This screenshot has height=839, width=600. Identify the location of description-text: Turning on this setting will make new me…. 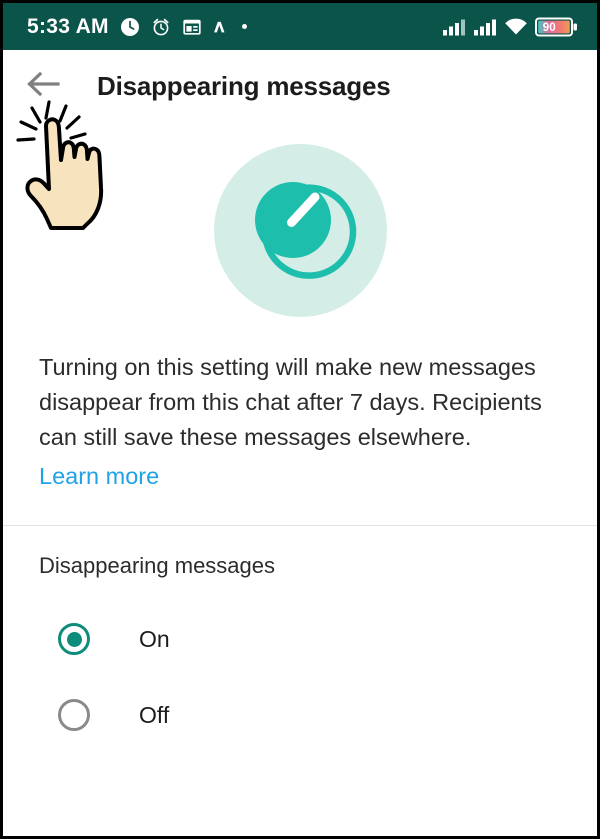
(290, 402).